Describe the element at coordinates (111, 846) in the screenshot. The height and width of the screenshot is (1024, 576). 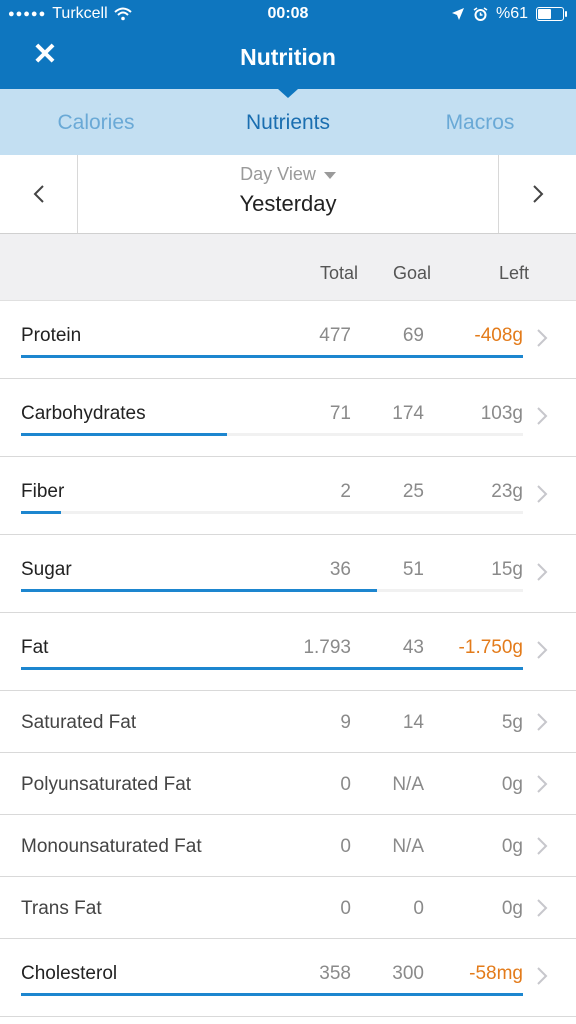
I see `nutrient-name: Monounsaturated Fat` at that location.